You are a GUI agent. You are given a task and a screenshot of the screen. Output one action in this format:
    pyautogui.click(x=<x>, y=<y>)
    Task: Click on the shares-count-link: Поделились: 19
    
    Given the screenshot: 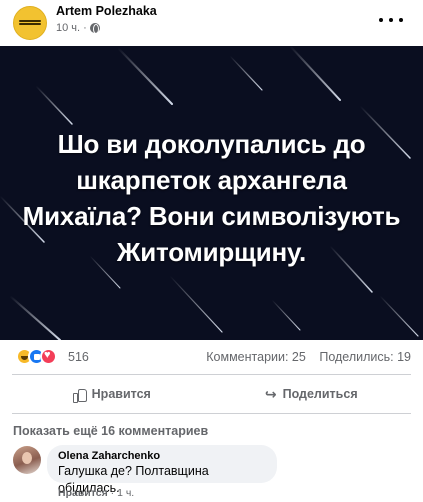 What is the action you would take?
    pyautogui.click(x=365, y=357)
    